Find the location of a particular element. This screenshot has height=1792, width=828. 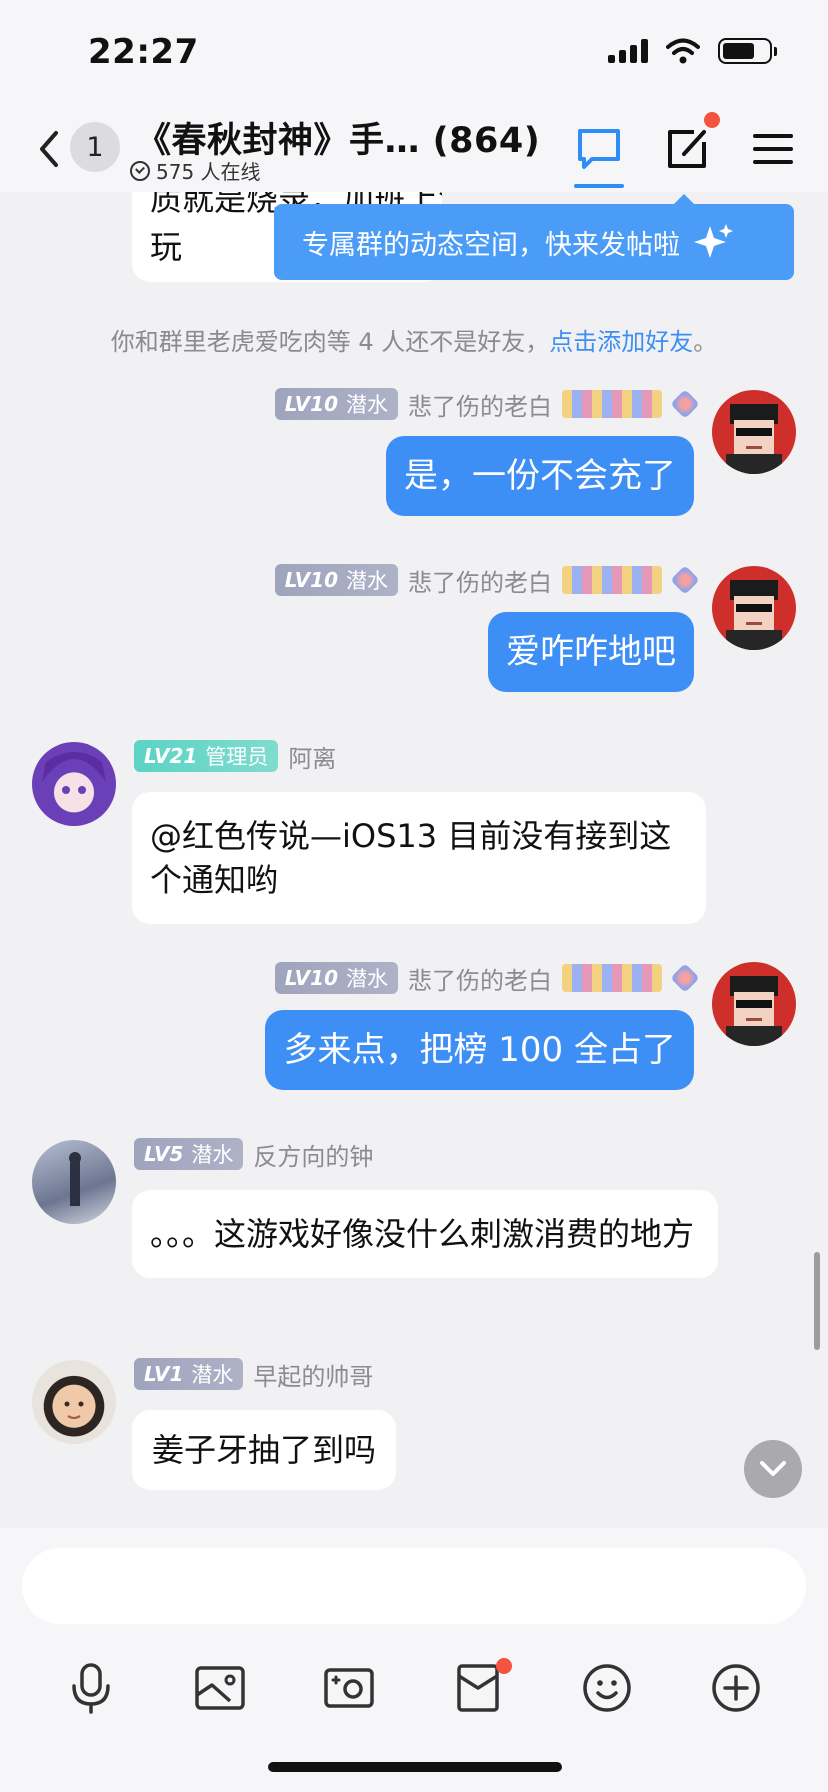

camera-button is located at coordinates (349, 1688).